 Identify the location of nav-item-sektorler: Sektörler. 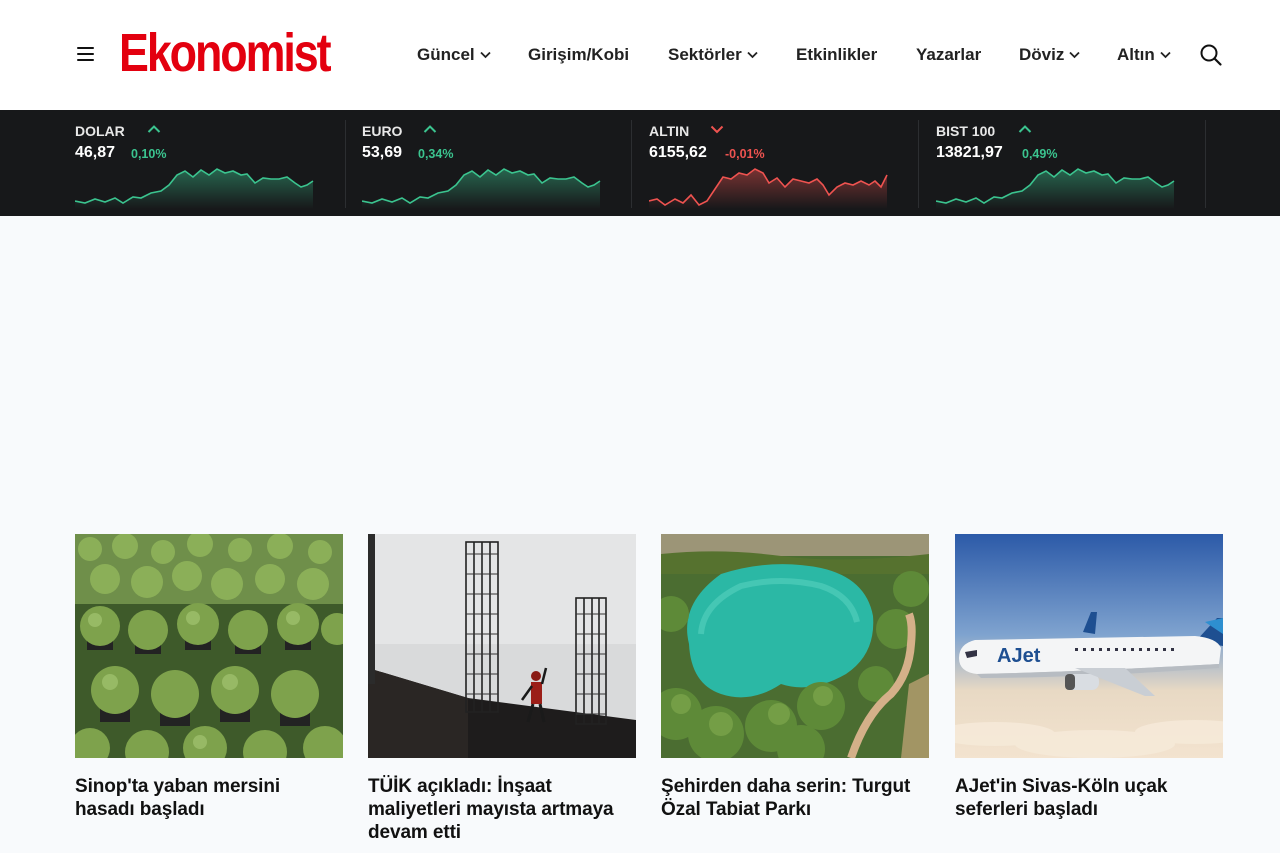
(713, 55).